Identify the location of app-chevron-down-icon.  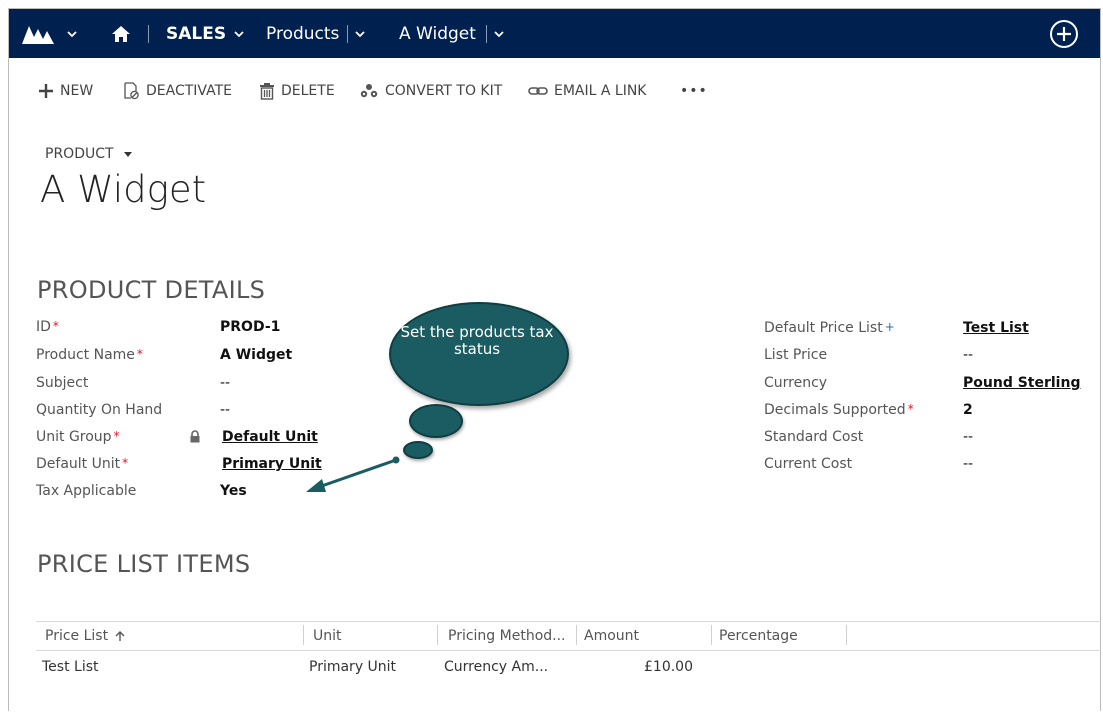
(72, 33).